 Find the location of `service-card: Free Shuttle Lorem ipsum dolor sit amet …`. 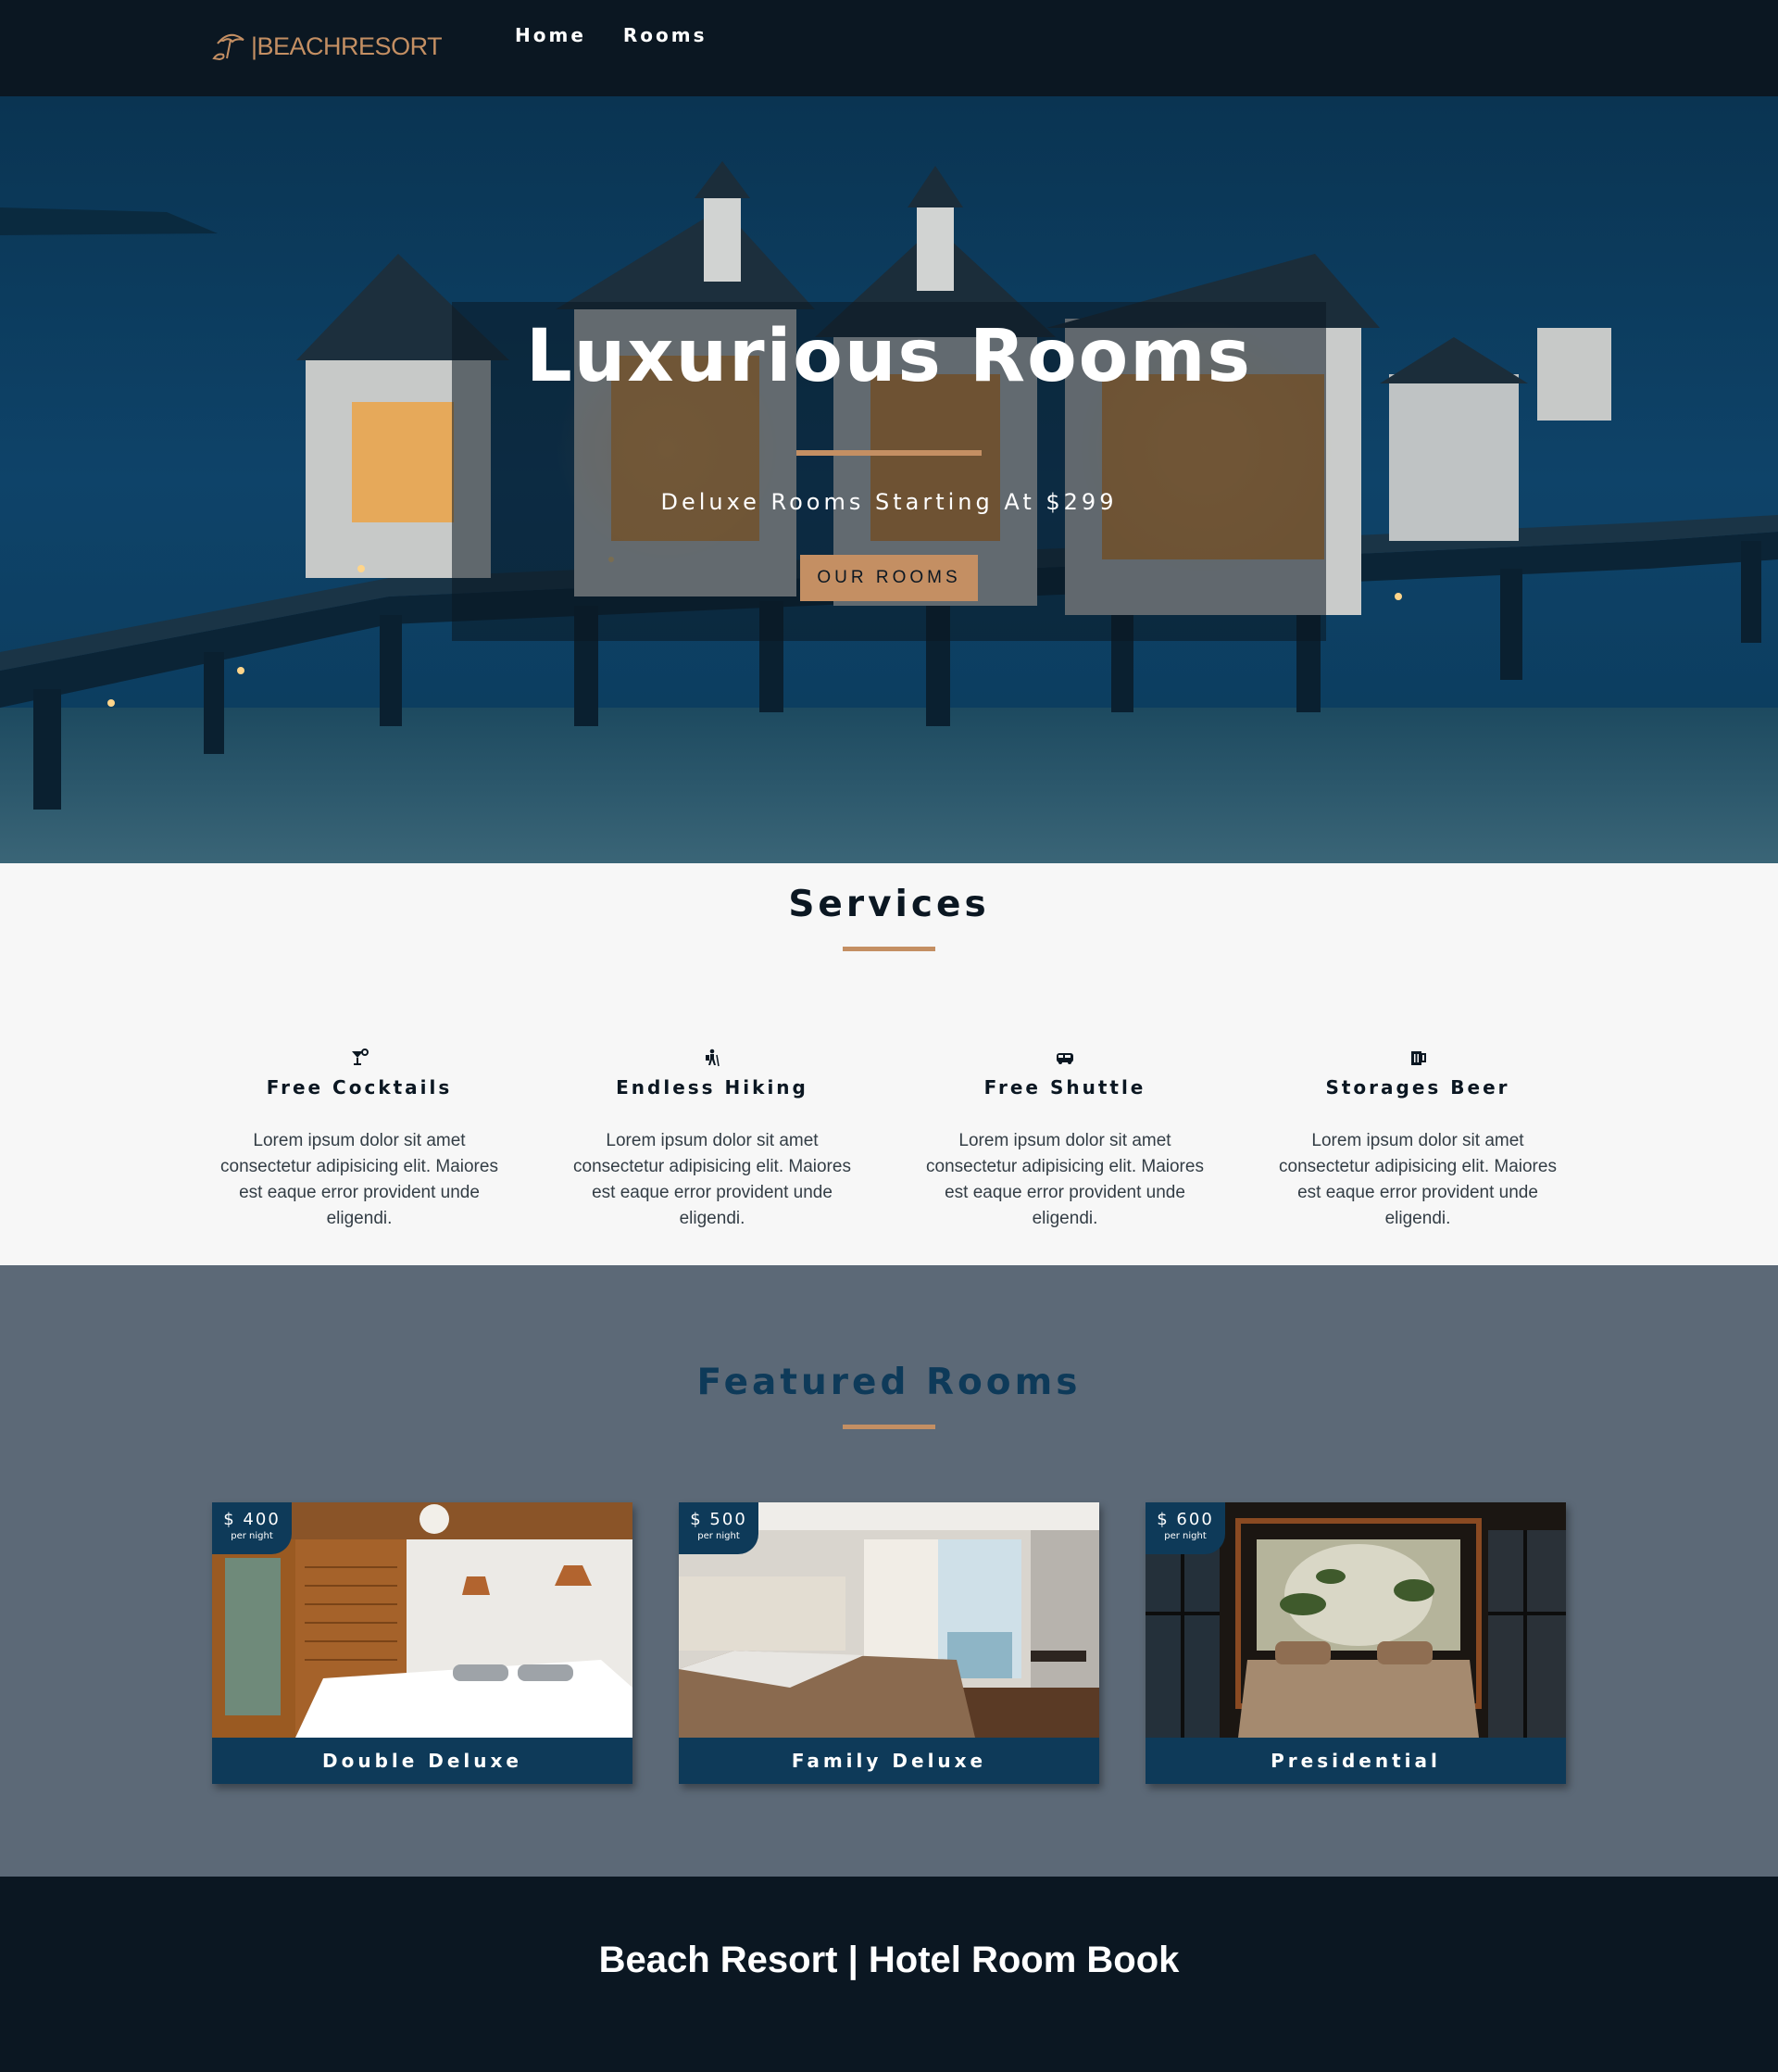

service-card: Free Shuttle Lorem ipsum dolor sit amet … is located at coordinates (1065, 1140).